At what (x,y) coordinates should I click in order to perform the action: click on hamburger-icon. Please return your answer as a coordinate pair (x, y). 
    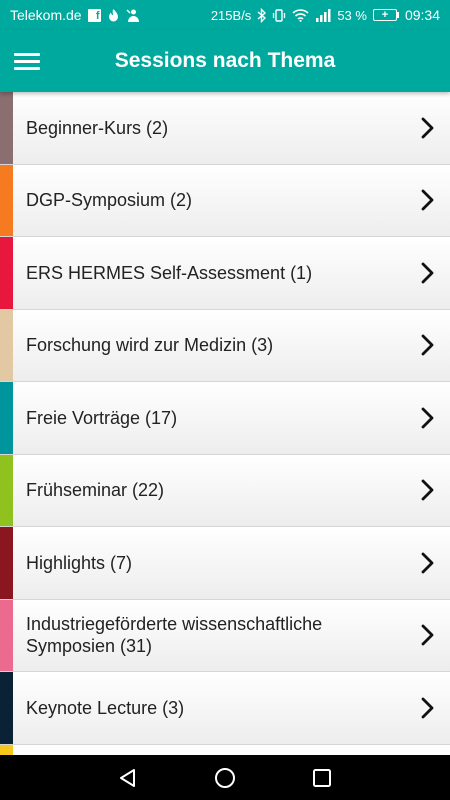
    Looking at the image, I should click on (27, 61).